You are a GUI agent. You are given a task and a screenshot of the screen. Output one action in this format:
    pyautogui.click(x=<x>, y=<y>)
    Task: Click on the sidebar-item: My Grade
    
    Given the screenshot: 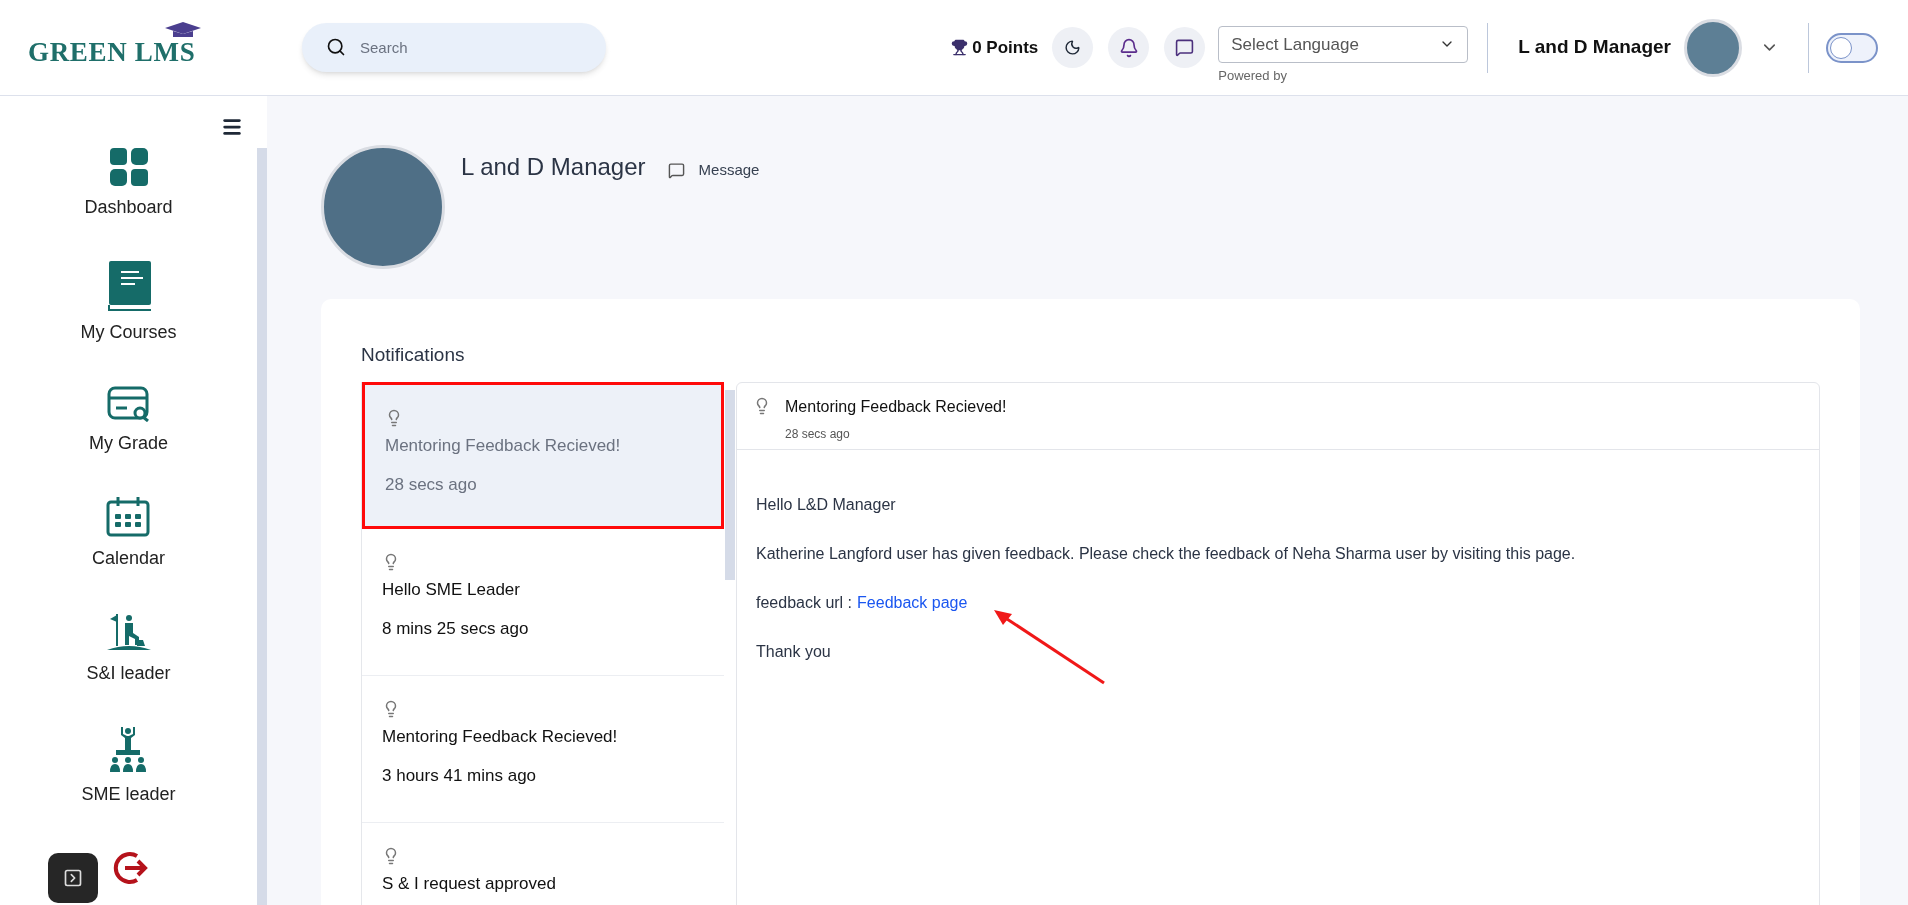 What is the action you would take?
    pyautogui.click(x=128, y=421)
    